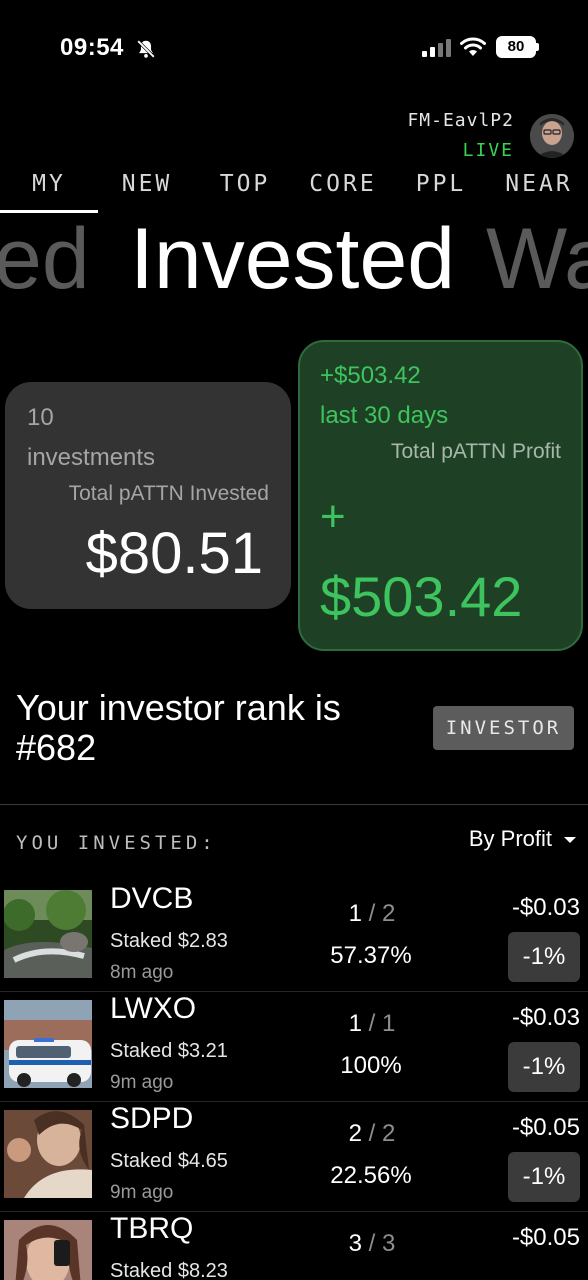 The width and height of the screenshot is (588, 1280). I want to click on tab-my: MY, so click(49, 188).